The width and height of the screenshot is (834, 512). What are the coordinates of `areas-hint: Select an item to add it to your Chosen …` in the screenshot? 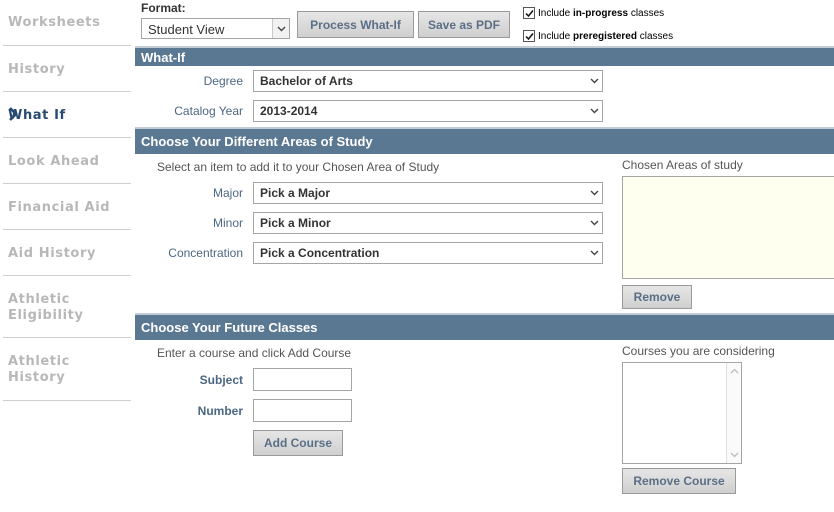 It's located at (298, 167).